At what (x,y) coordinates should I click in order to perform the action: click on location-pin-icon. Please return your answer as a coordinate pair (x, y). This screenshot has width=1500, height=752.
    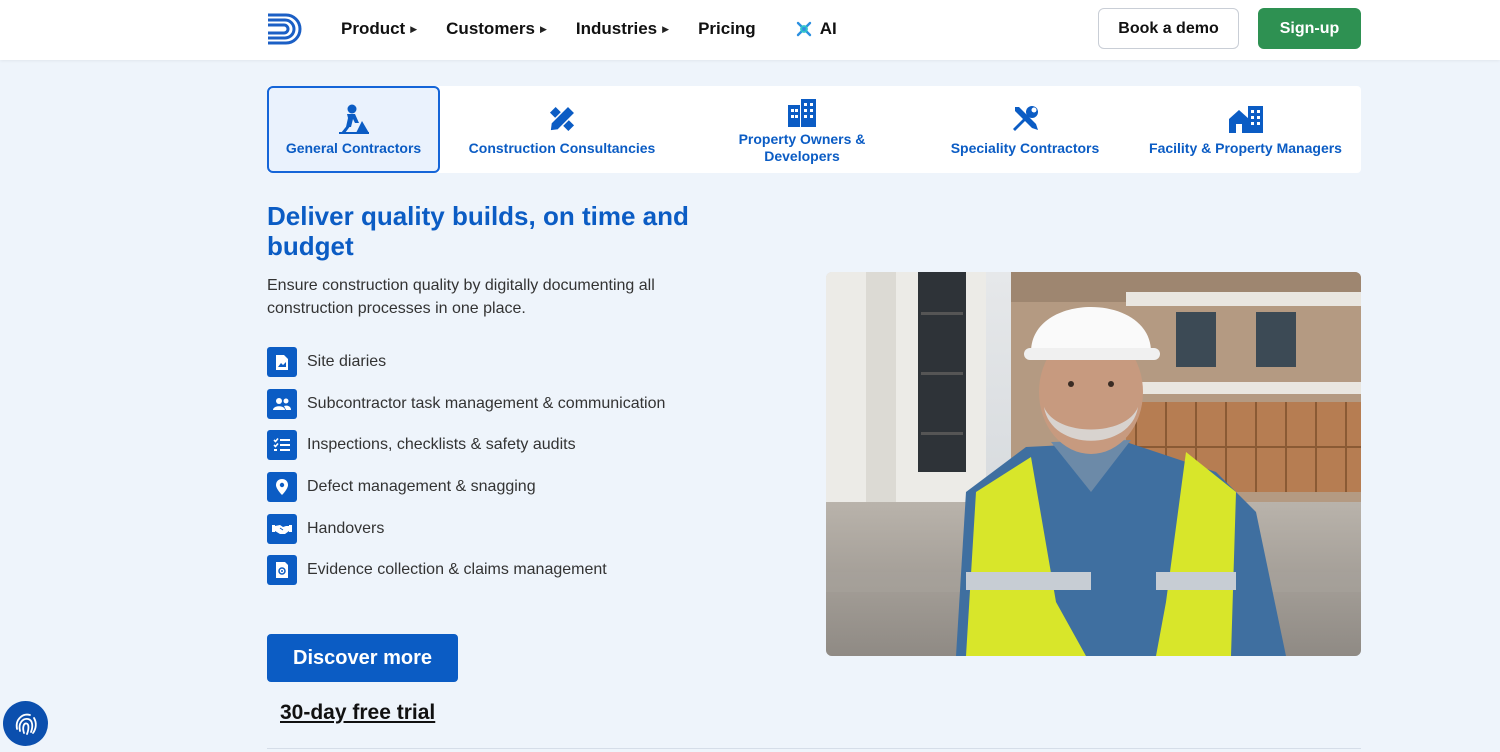
    Looking at the image, I should click on (282, 487).